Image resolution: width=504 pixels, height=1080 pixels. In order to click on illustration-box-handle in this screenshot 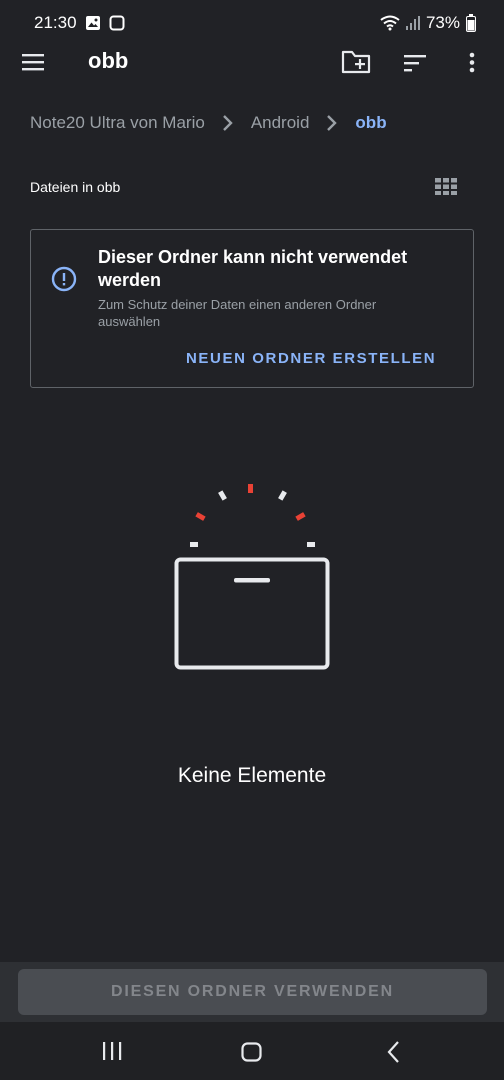, I will do `click(252, 580)`.